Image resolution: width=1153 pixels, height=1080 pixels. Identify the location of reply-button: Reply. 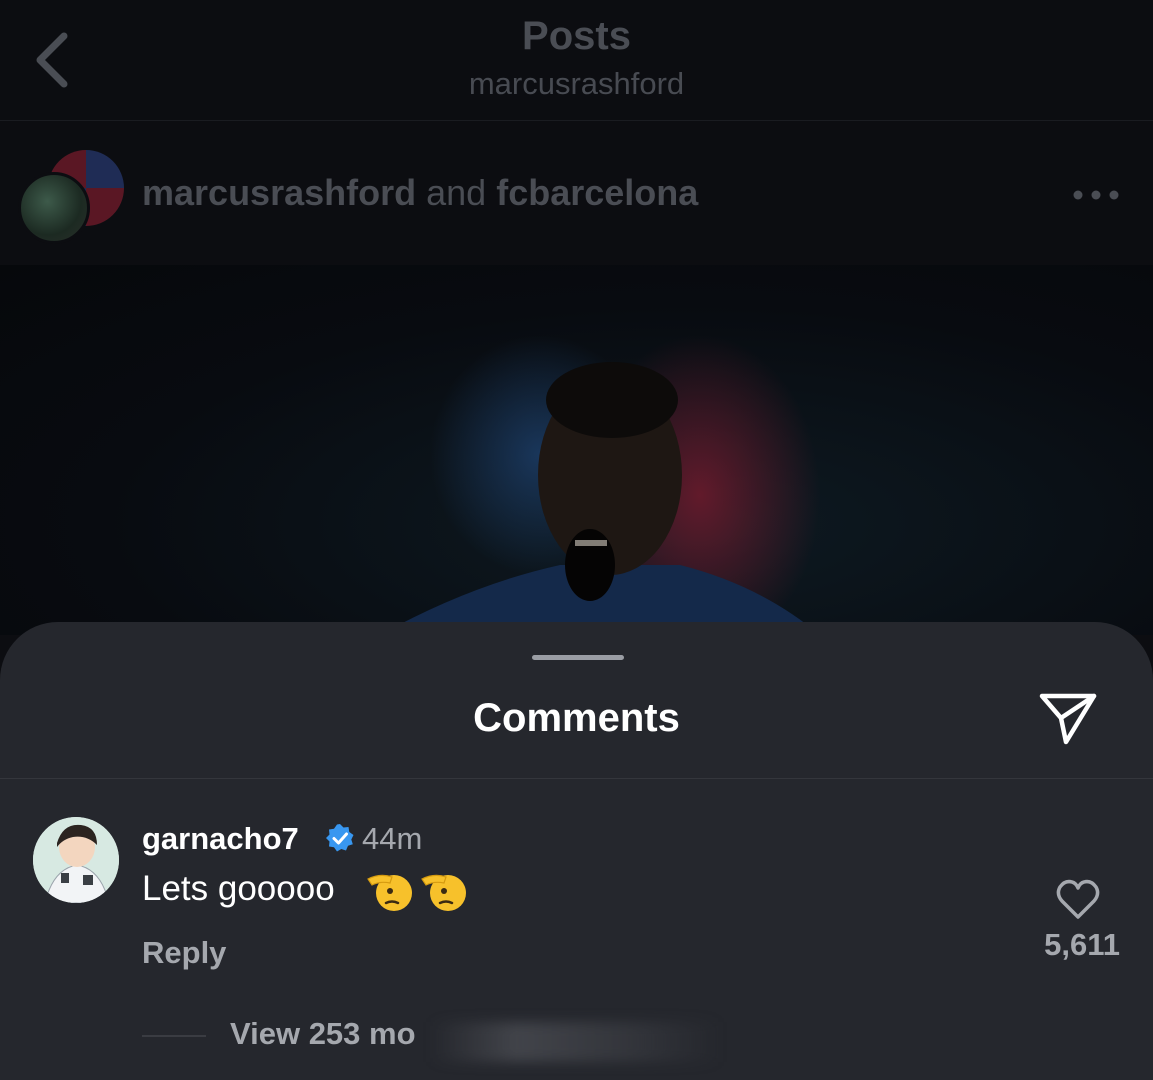
(184, 953).